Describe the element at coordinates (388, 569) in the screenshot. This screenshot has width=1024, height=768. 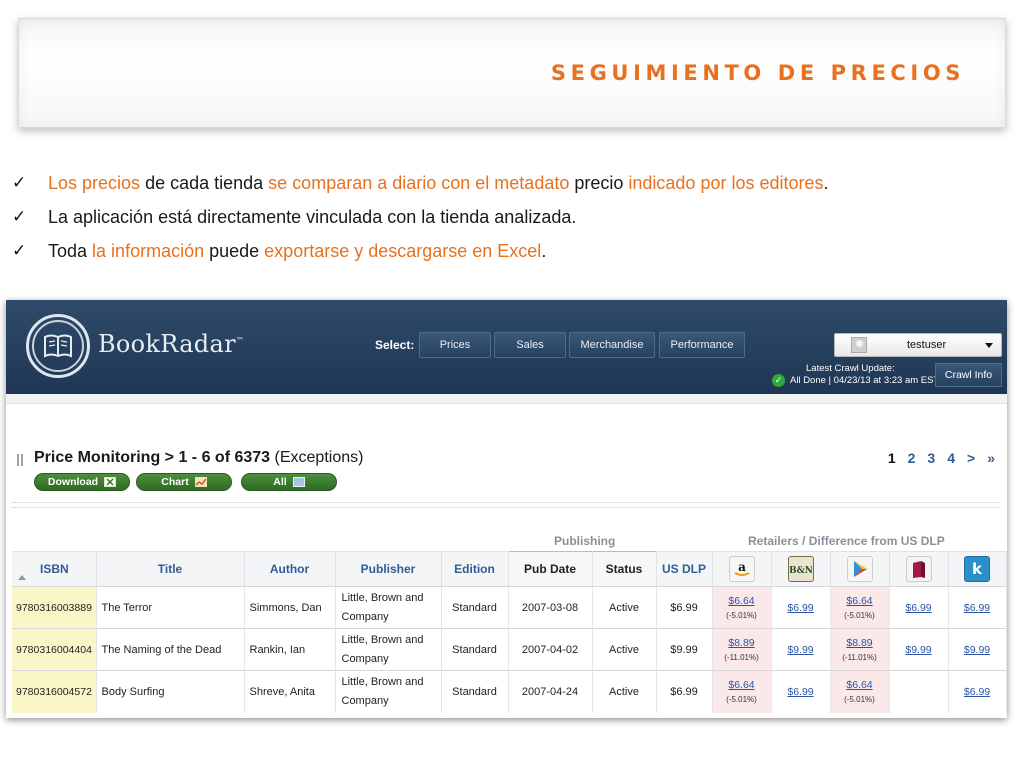
I see `column-publisher: Publisher` at that location.